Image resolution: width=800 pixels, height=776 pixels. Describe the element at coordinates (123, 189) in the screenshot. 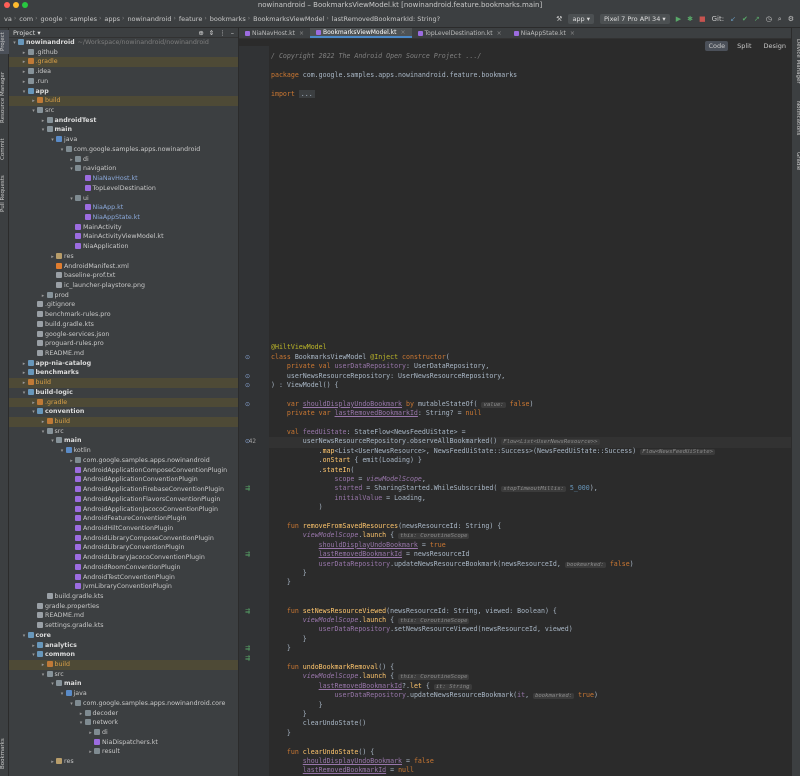

I see `tree-item: TopLevelDestination` at that location.